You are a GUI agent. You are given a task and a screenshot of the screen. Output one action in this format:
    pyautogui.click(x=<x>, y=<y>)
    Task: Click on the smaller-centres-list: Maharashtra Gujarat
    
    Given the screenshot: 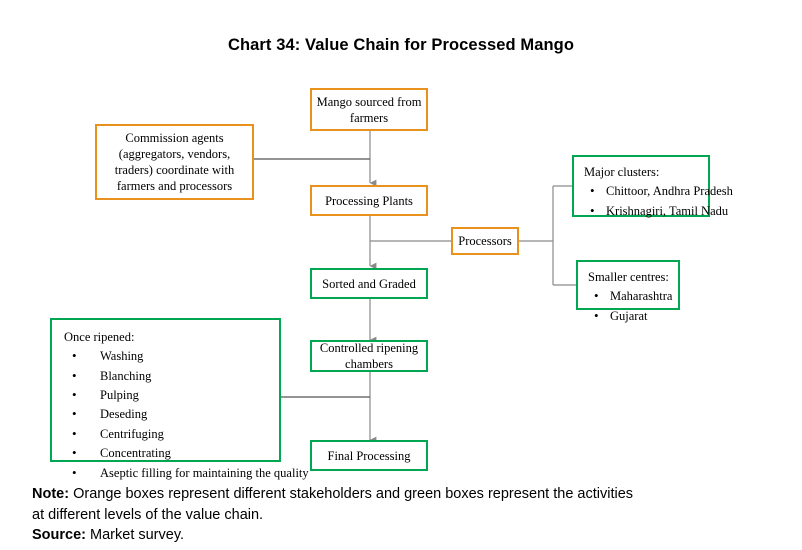 What is the action you would take?
    pyautogui.click(x=630, y=306)
    